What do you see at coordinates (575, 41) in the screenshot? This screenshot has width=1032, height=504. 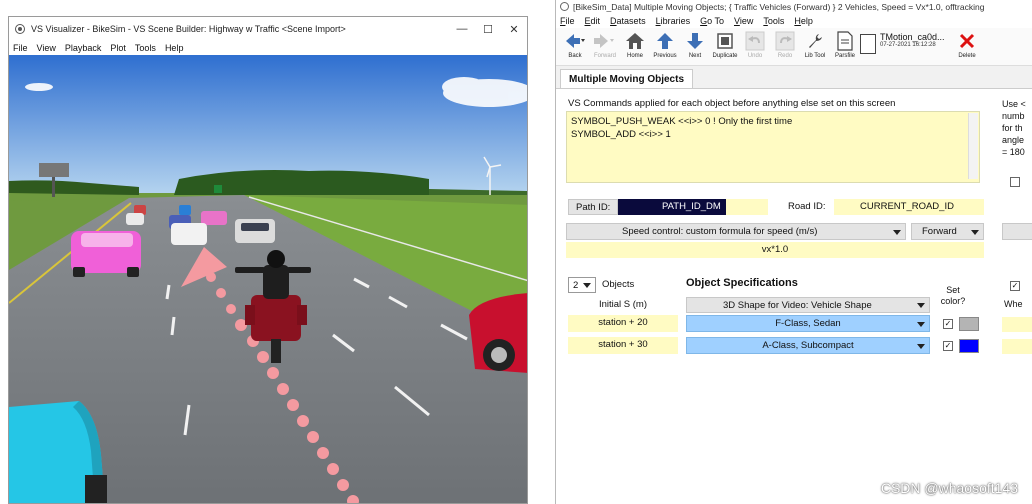 I see `back-arrow-icon` at bounding box center [575, 41].